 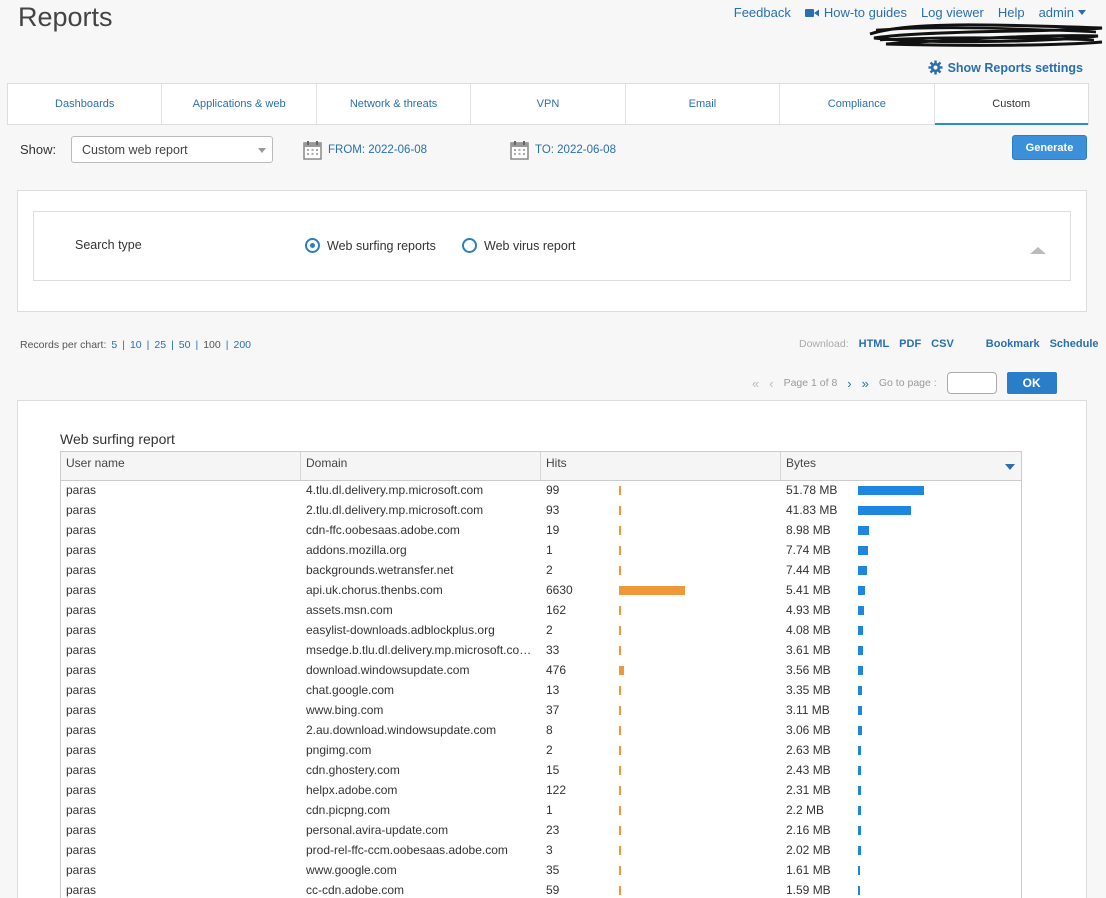 What do you see at coordinates (808, 690) in the screenshot?
I see `bytes-value: 3.35 MB` at bounding box center [808, 690].